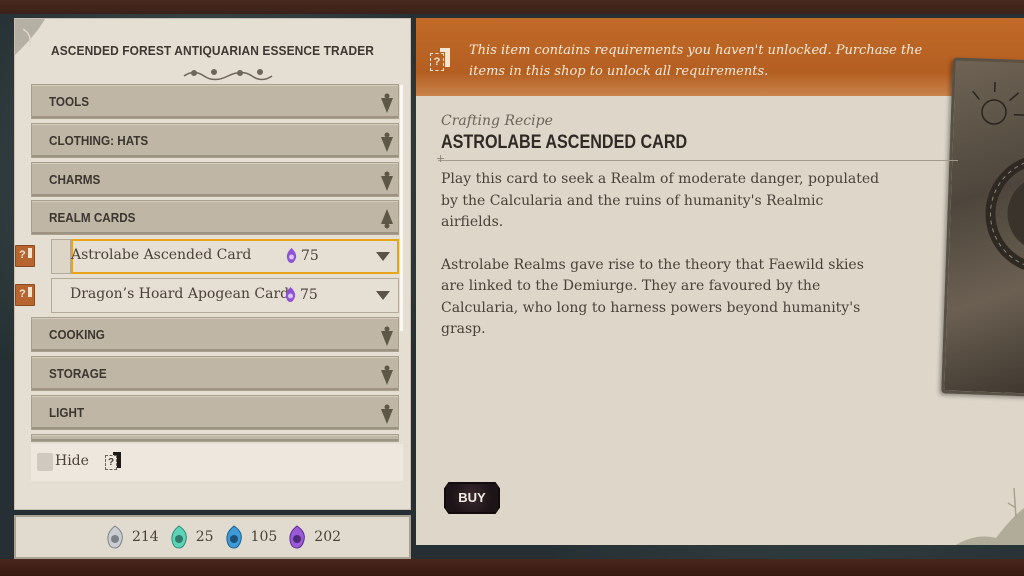 Image resolution: width=1024 pixels, height=576 pixels. I want to click on frame-bottom, so click(512, 567).